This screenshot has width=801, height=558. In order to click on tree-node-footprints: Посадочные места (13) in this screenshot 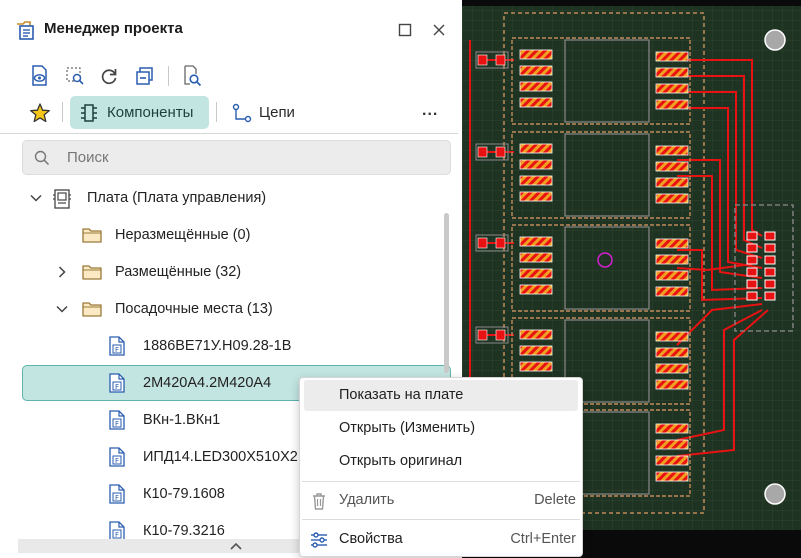, I will do `click(229, 309)`.